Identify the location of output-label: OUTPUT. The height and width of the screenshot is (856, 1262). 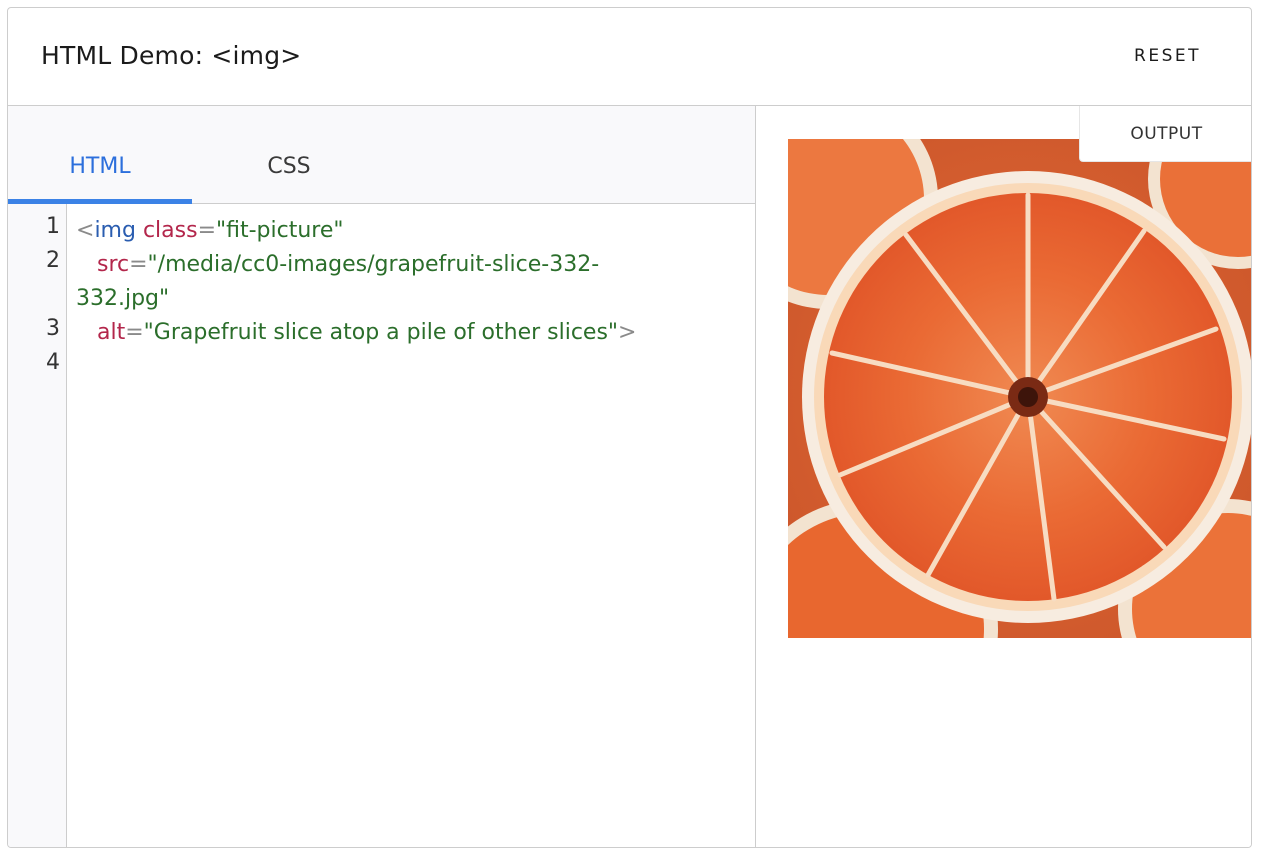
(1165, 134).